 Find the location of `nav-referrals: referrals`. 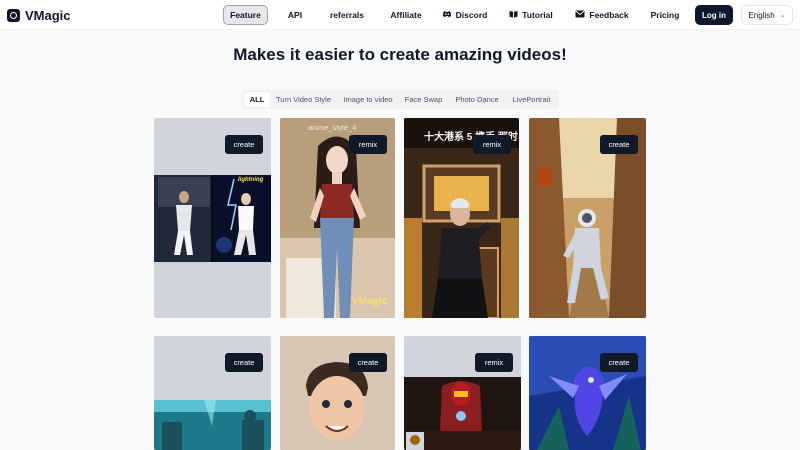

nav-referrals: referrals is located at coordinates (347, 15).